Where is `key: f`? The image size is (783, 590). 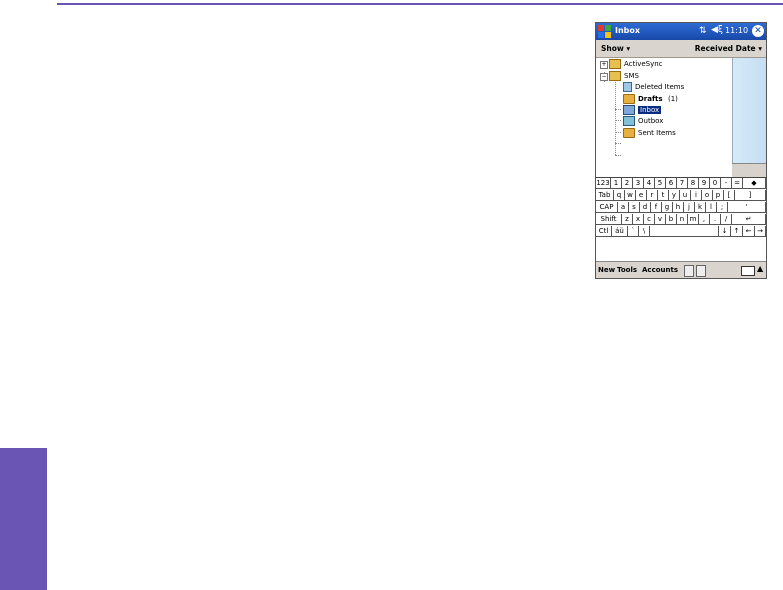
key: f is located at coordinates (656, 207).